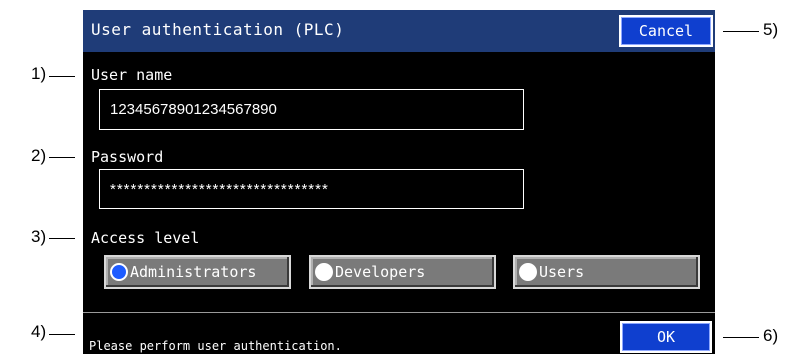 The width and height of the screenshot is (785, 354). Describe the element at coordinates (219, 189) in the screenshot. I see `password-value: ********************************` at that location.